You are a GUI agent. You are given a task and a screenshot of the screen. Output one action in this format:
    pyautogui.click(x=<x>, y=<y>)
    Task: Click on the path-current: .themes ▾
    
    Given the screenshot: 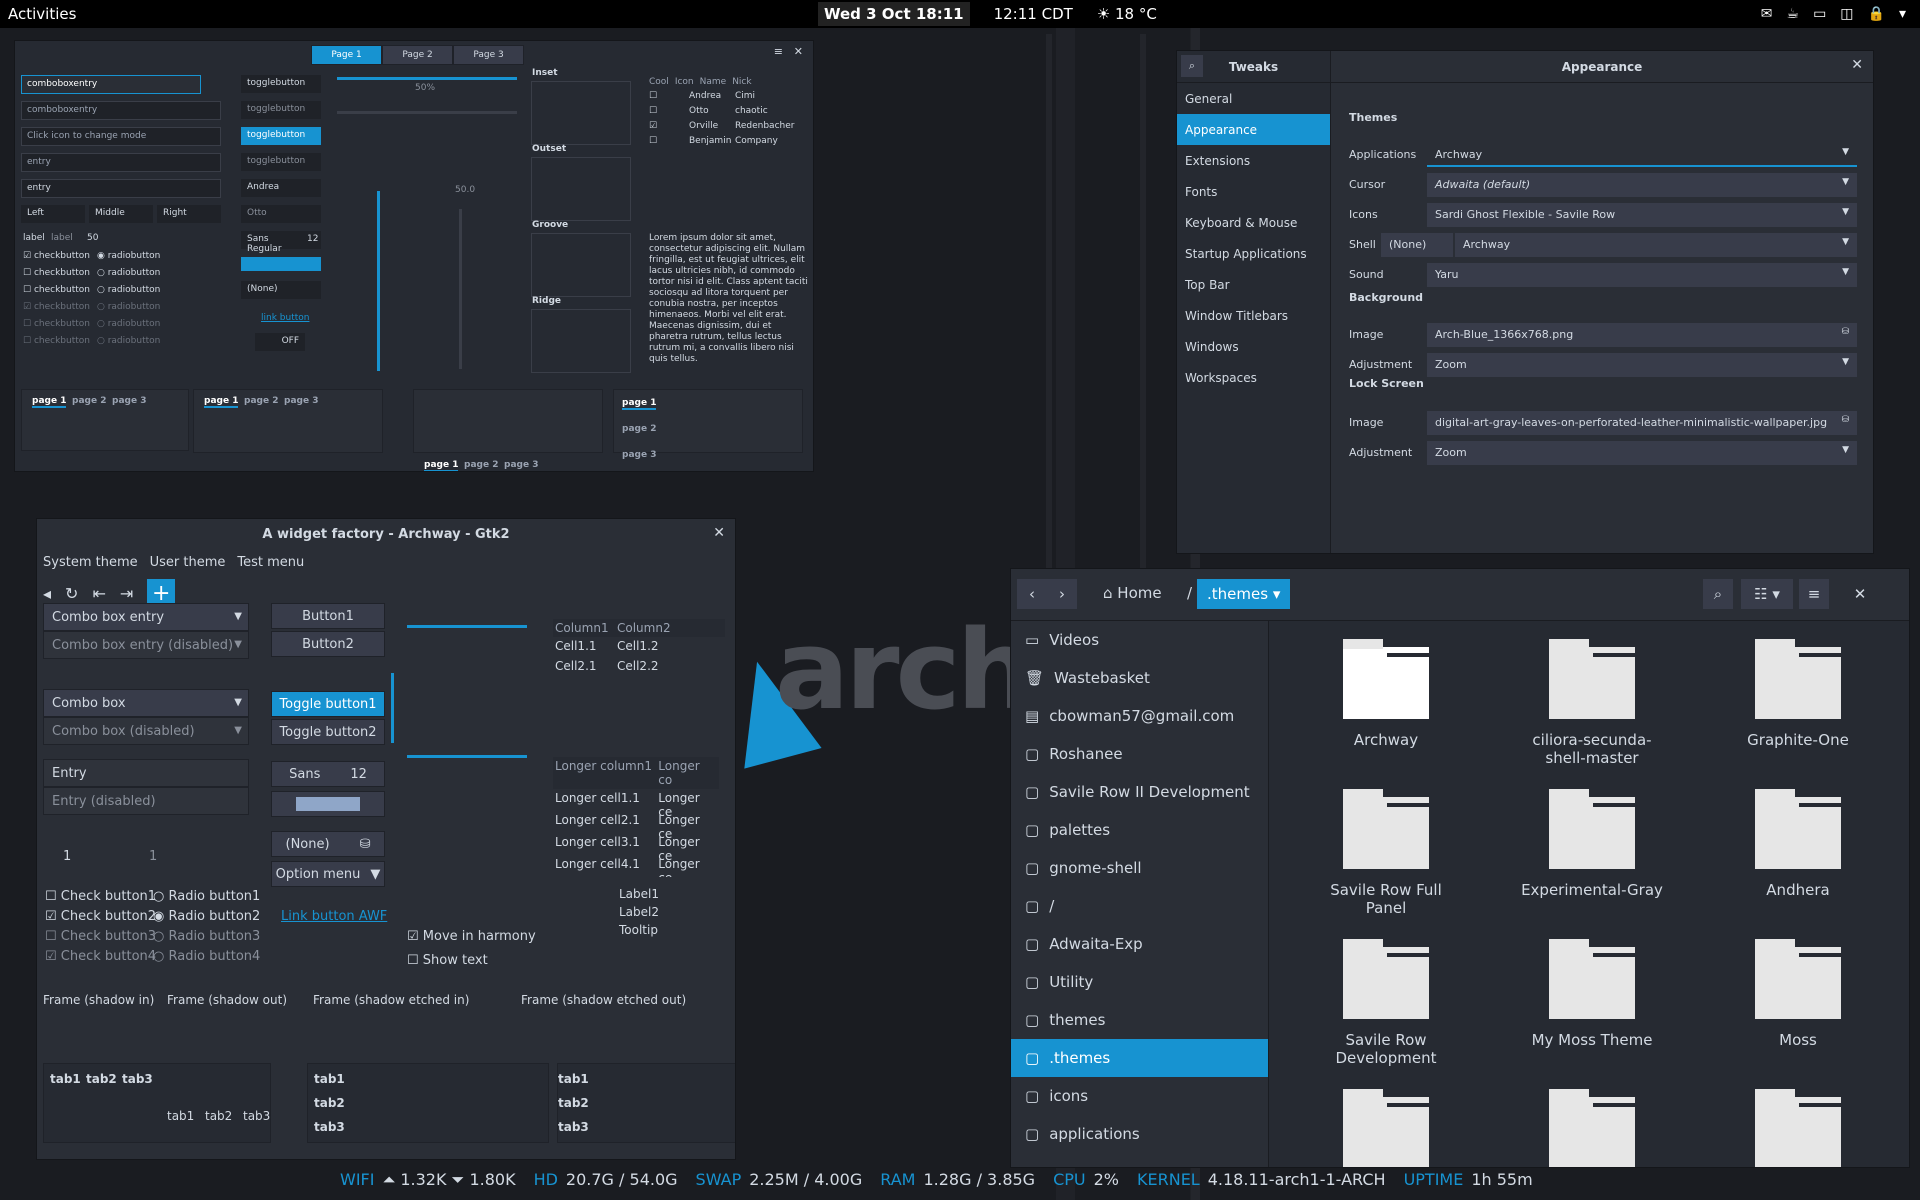 What is the action you would take?
    pyautogui.click(x=1244, y=594)
    